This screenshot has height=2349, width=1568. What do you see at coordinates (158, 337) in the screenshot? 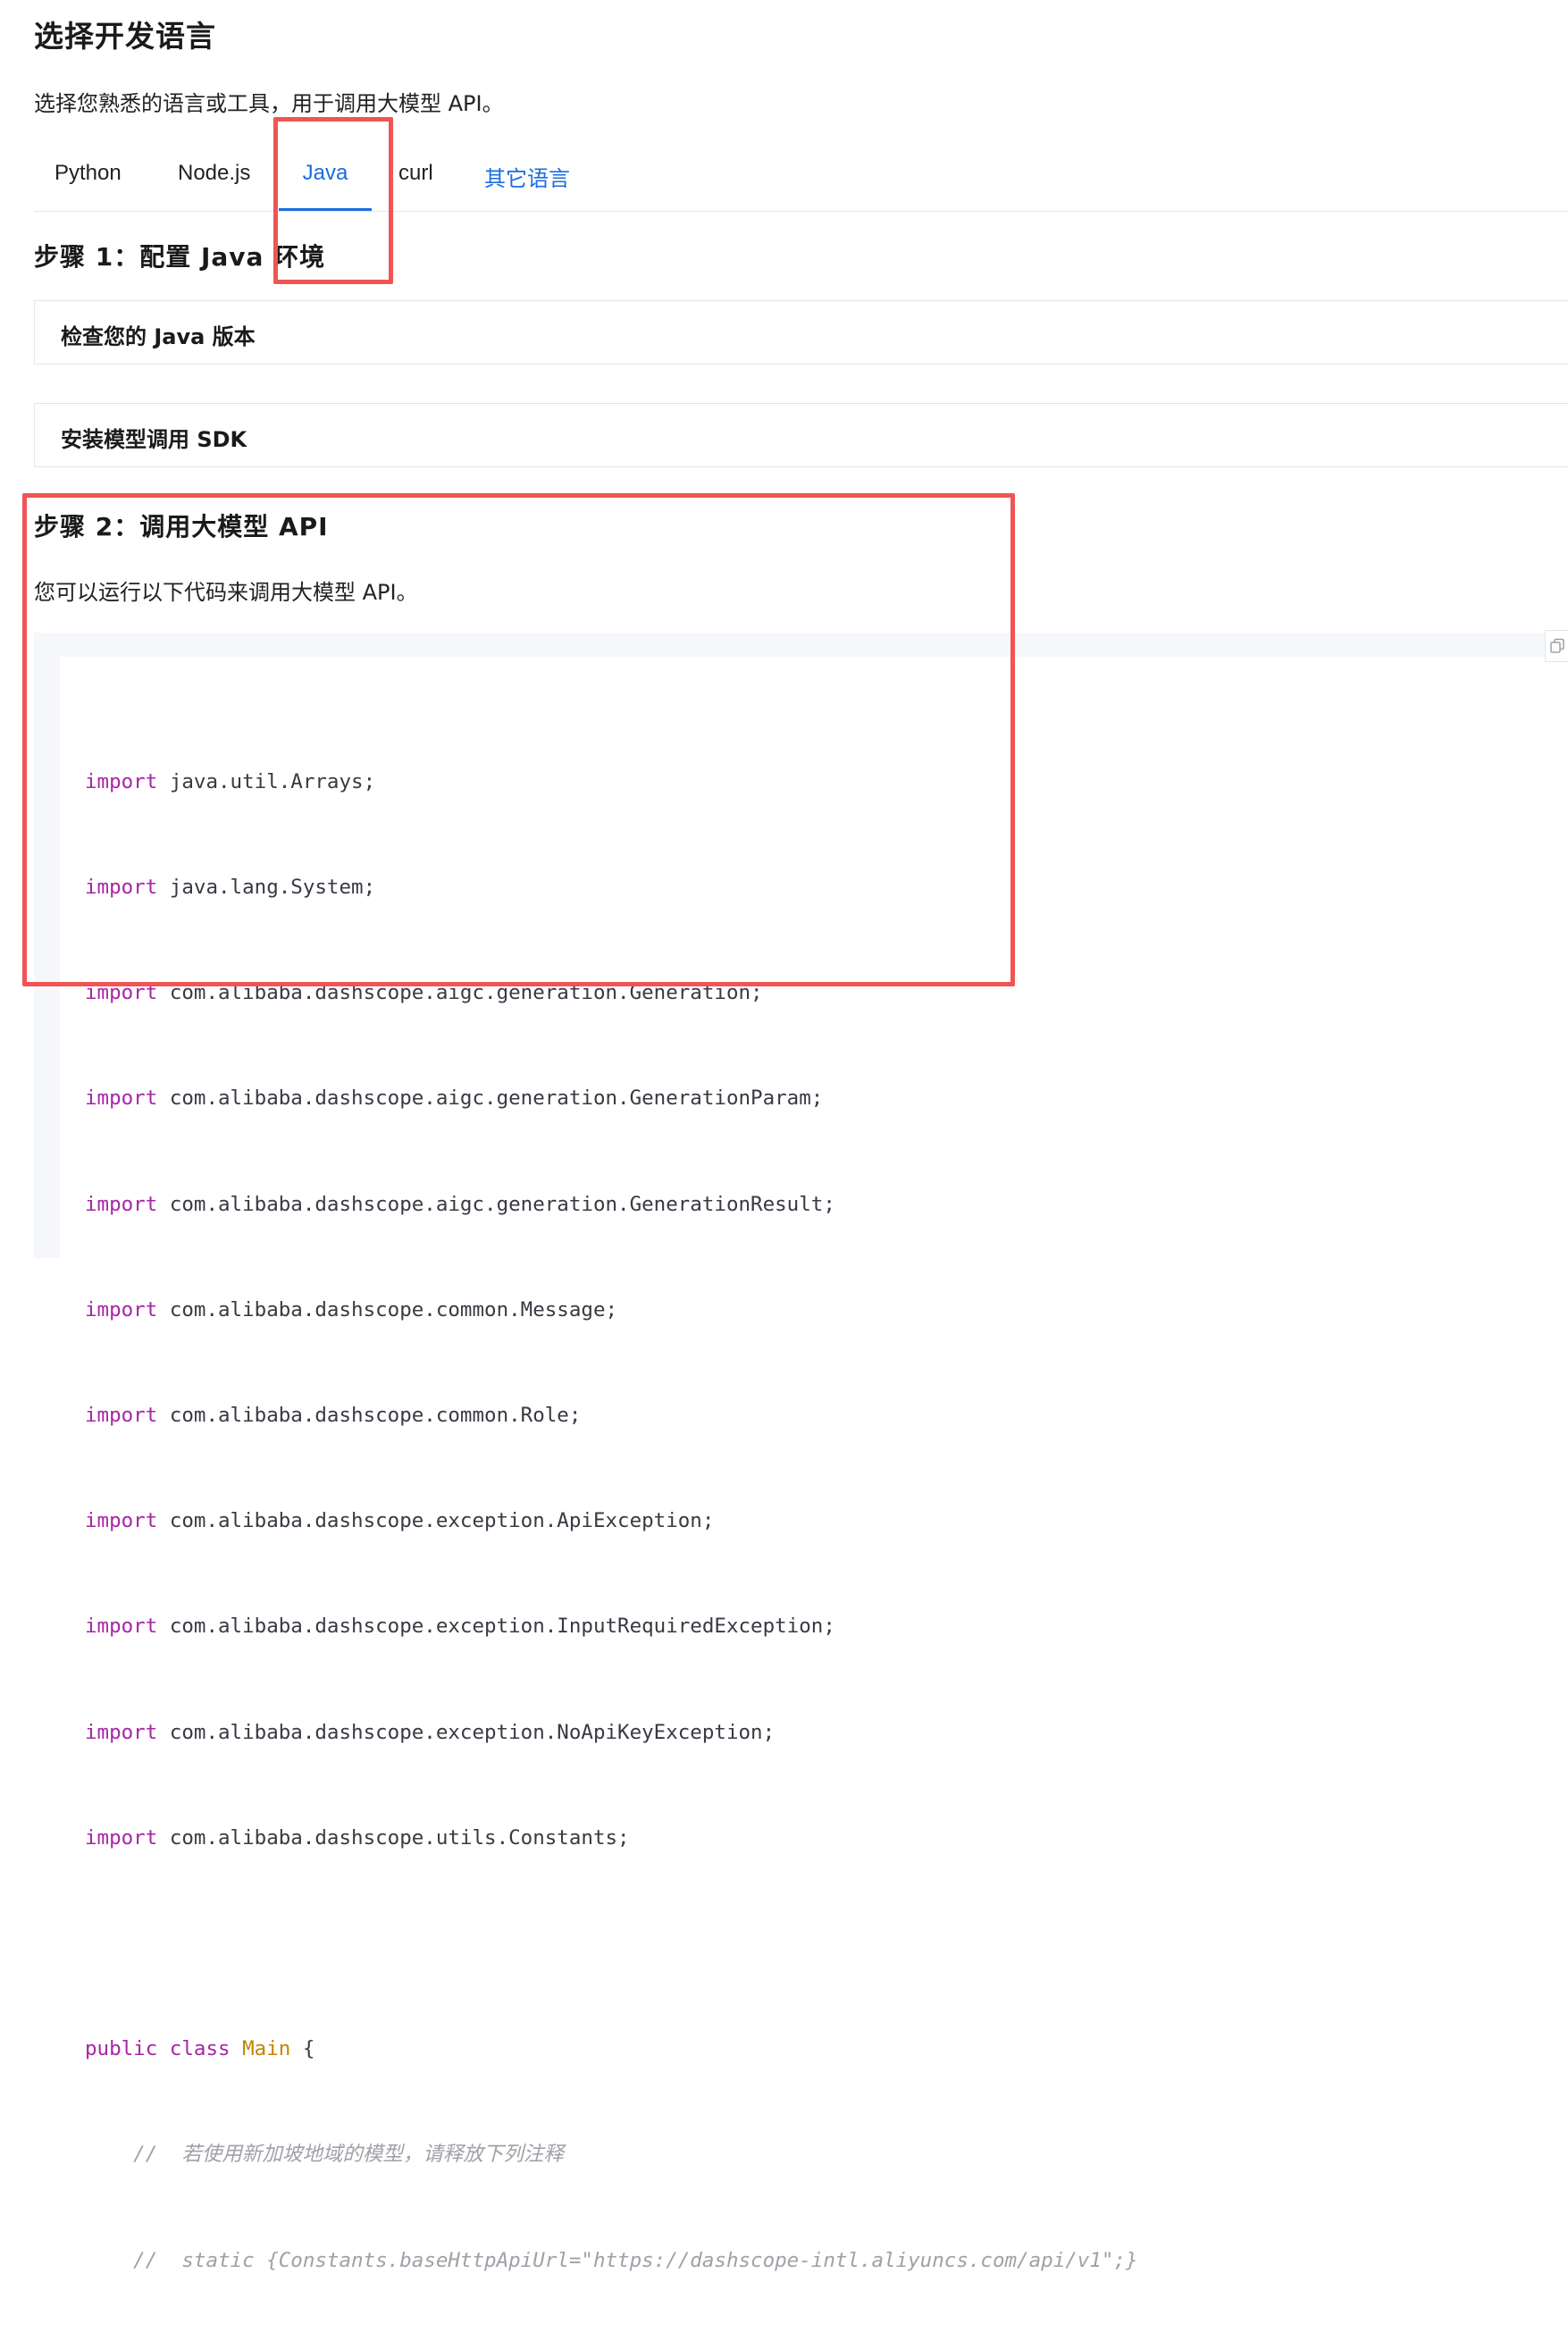
I see `accordion-label: 检查您的 Java 版本` at bounding box center [158, 337].